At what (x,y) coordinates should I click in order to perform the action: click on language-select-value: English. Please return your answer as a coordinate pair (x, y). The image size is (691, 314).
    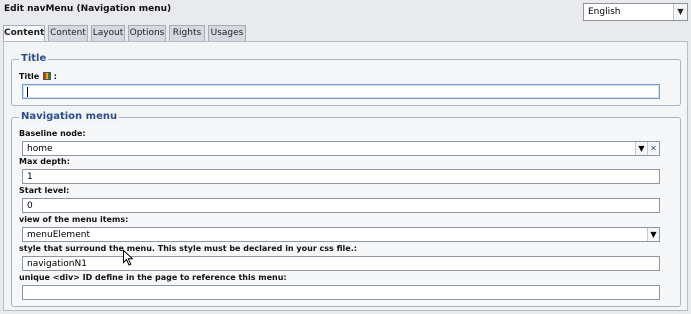
    Looking at the image, I should click on (604, 12).